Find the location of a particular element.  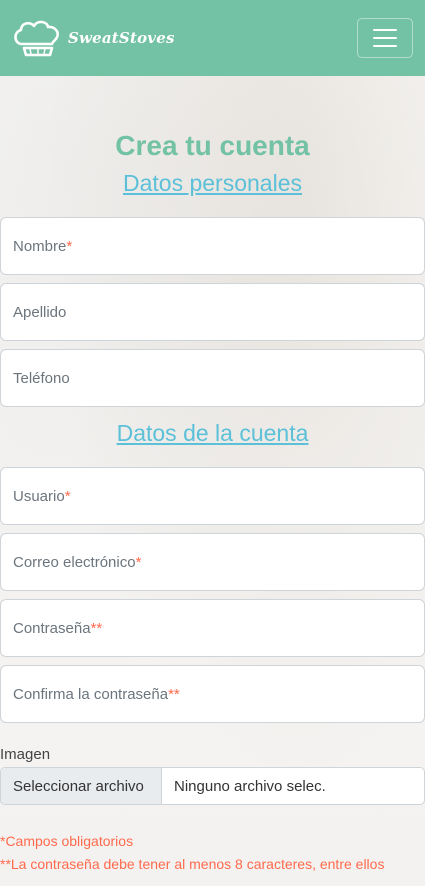

required-fields-note: *Campos obligatorios is located at coordinates (67, 841).